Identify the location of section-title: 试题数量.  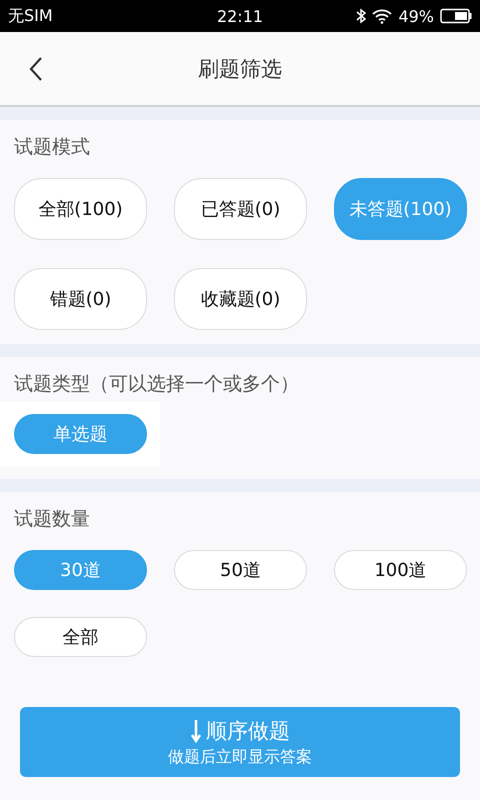
(52, 519).